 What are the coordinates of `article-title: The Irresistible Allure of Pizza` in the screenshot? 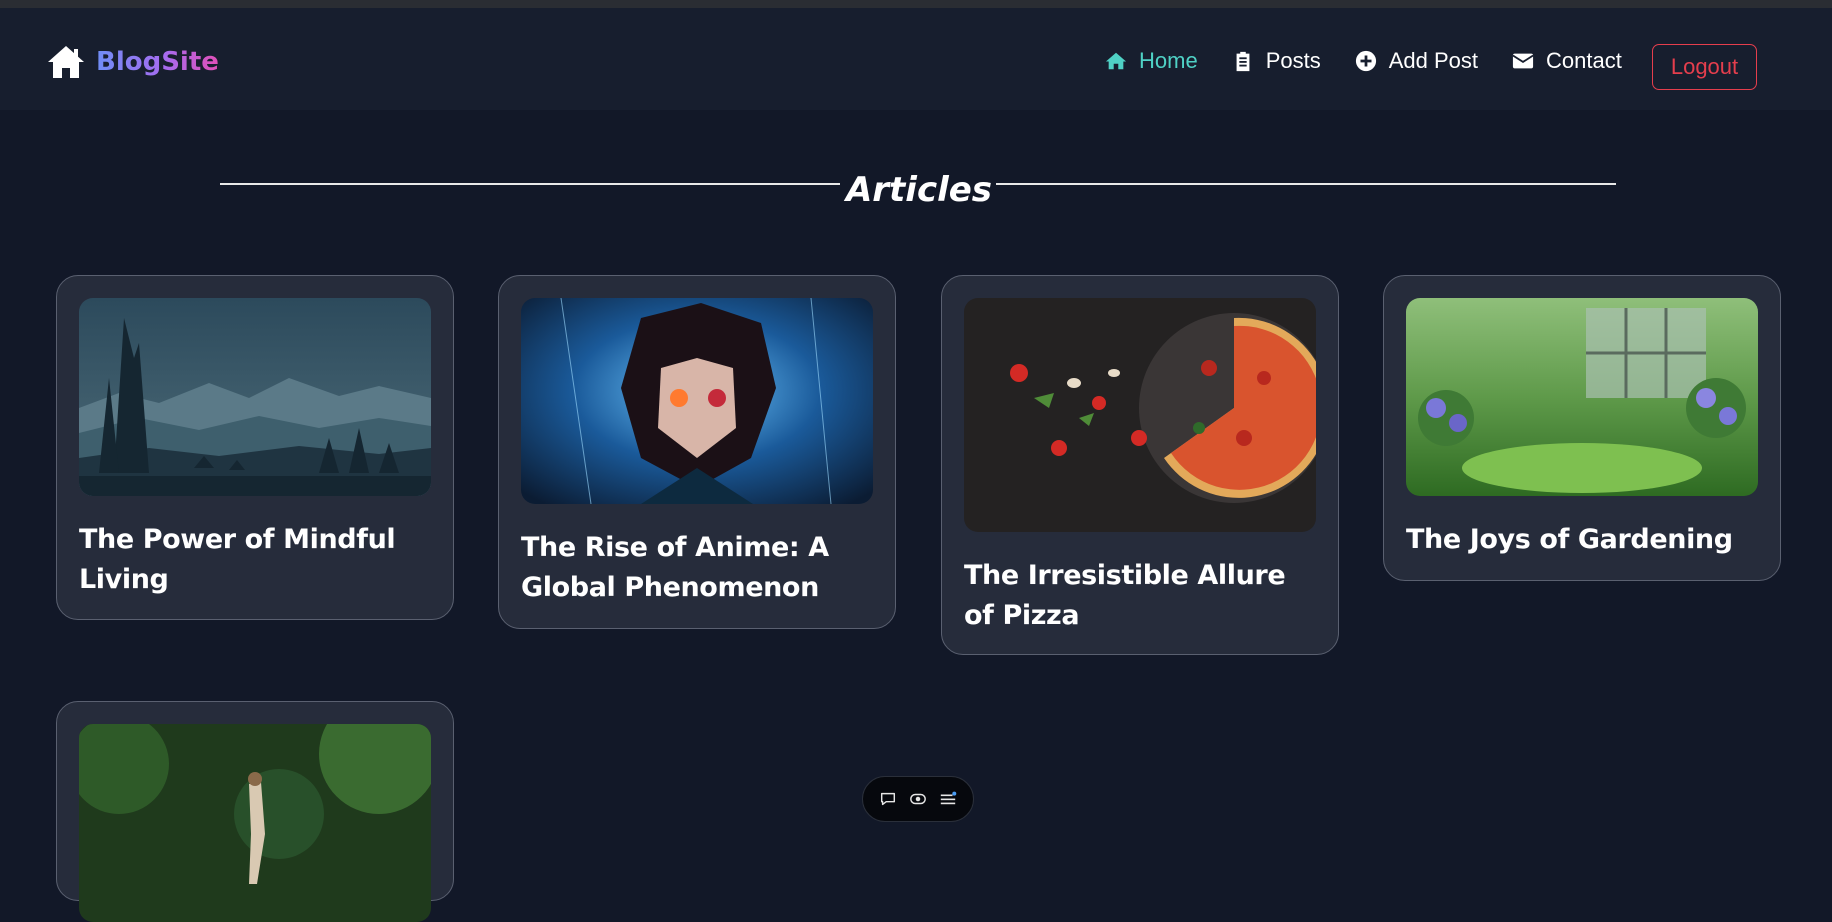 It's located at (1140, 596).